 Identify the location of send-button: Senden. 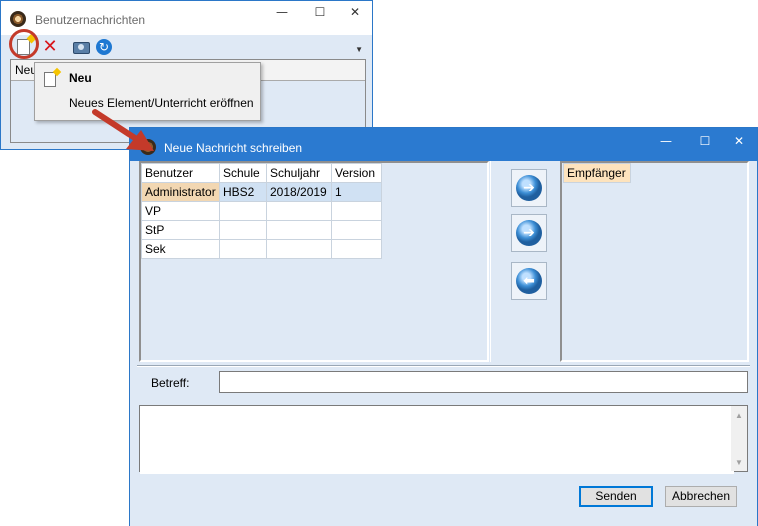
(616, 496).